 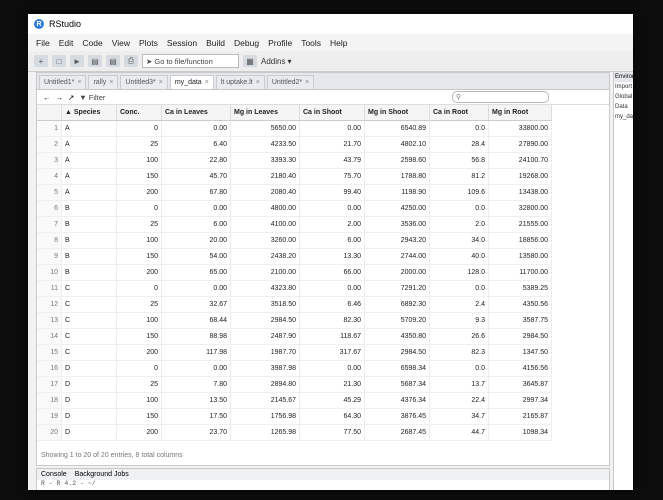 I want to click on table-cell: 23.70, so click(x=196, y=432).